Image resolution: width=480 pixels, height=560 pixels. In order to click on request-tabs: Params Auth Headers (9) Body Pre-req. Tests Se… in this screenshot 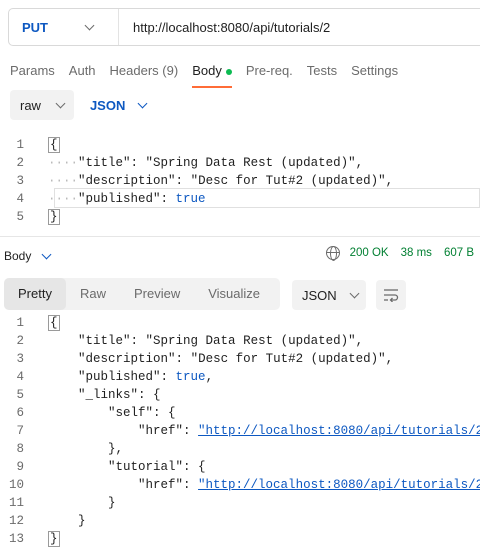, I will do `click(211, 74)`.